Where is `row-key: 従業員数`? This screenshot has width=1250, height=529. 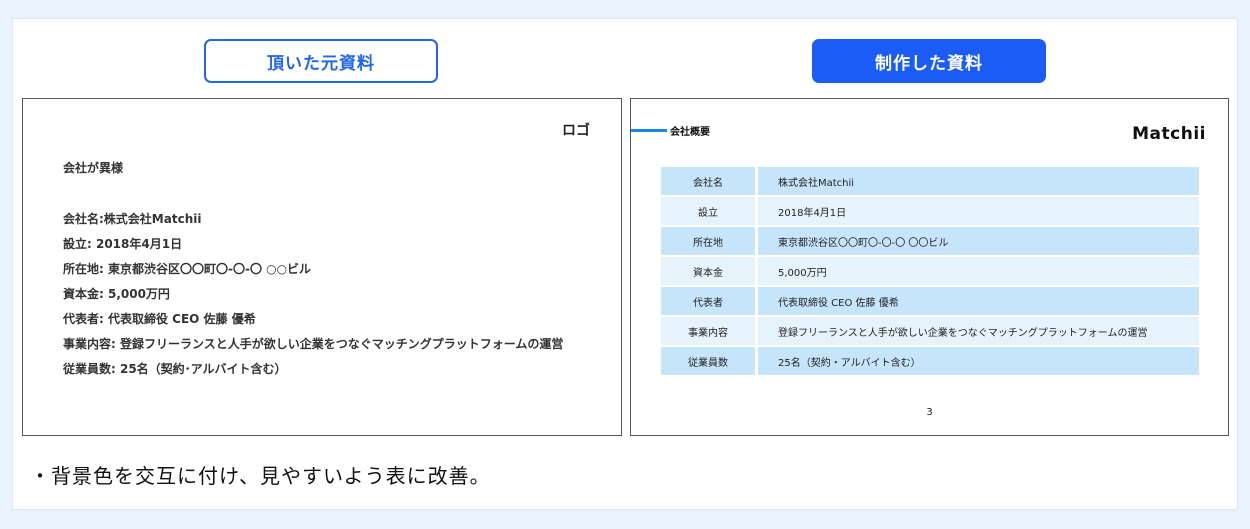
row-key: 従業員数 is located at coordinates (708, 361).